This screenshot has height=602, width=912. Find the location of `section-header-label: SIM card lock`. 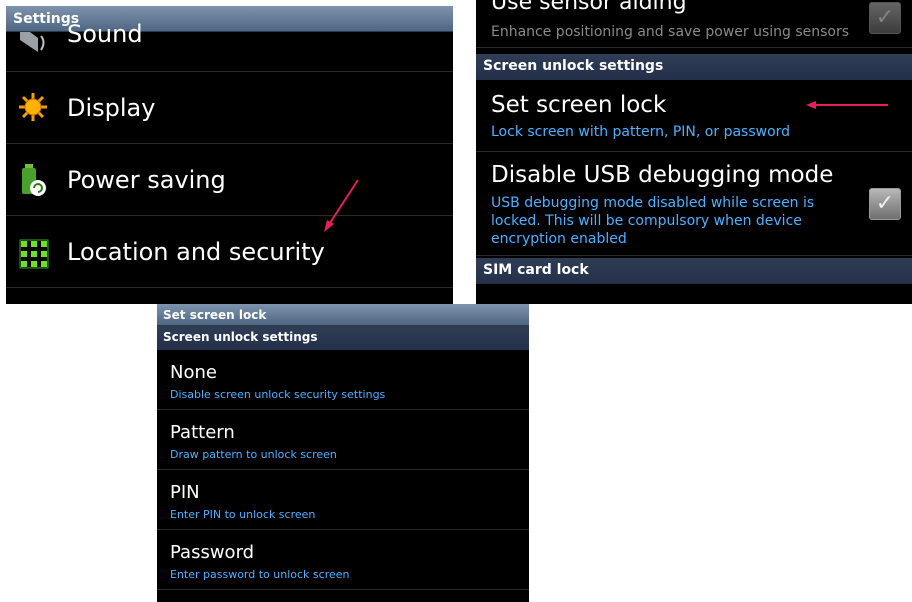

section-header-label: SIM card lock is located at coordinates (536, 270).